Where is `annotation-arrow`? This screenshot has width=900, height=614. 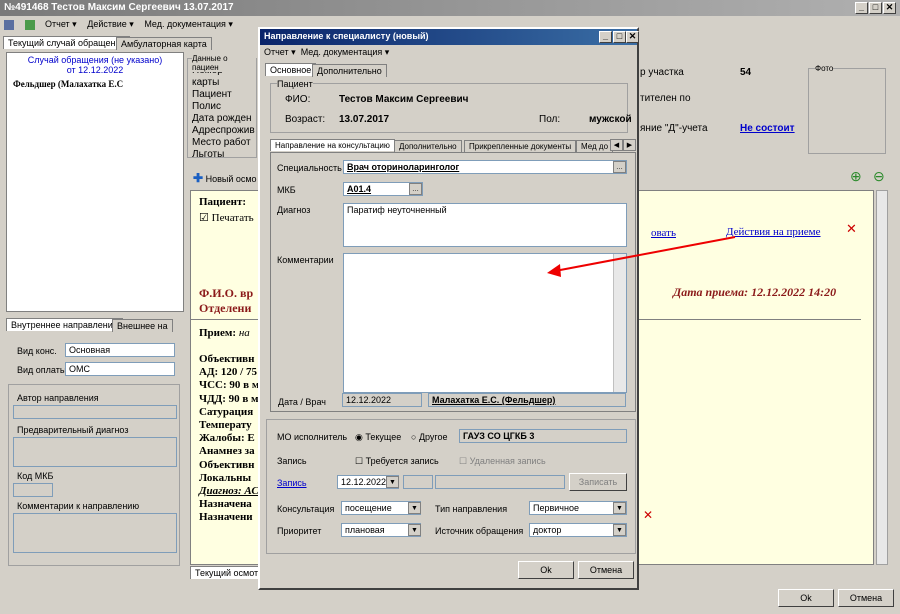 annotation-arrow is located at coordinates (641, 256).